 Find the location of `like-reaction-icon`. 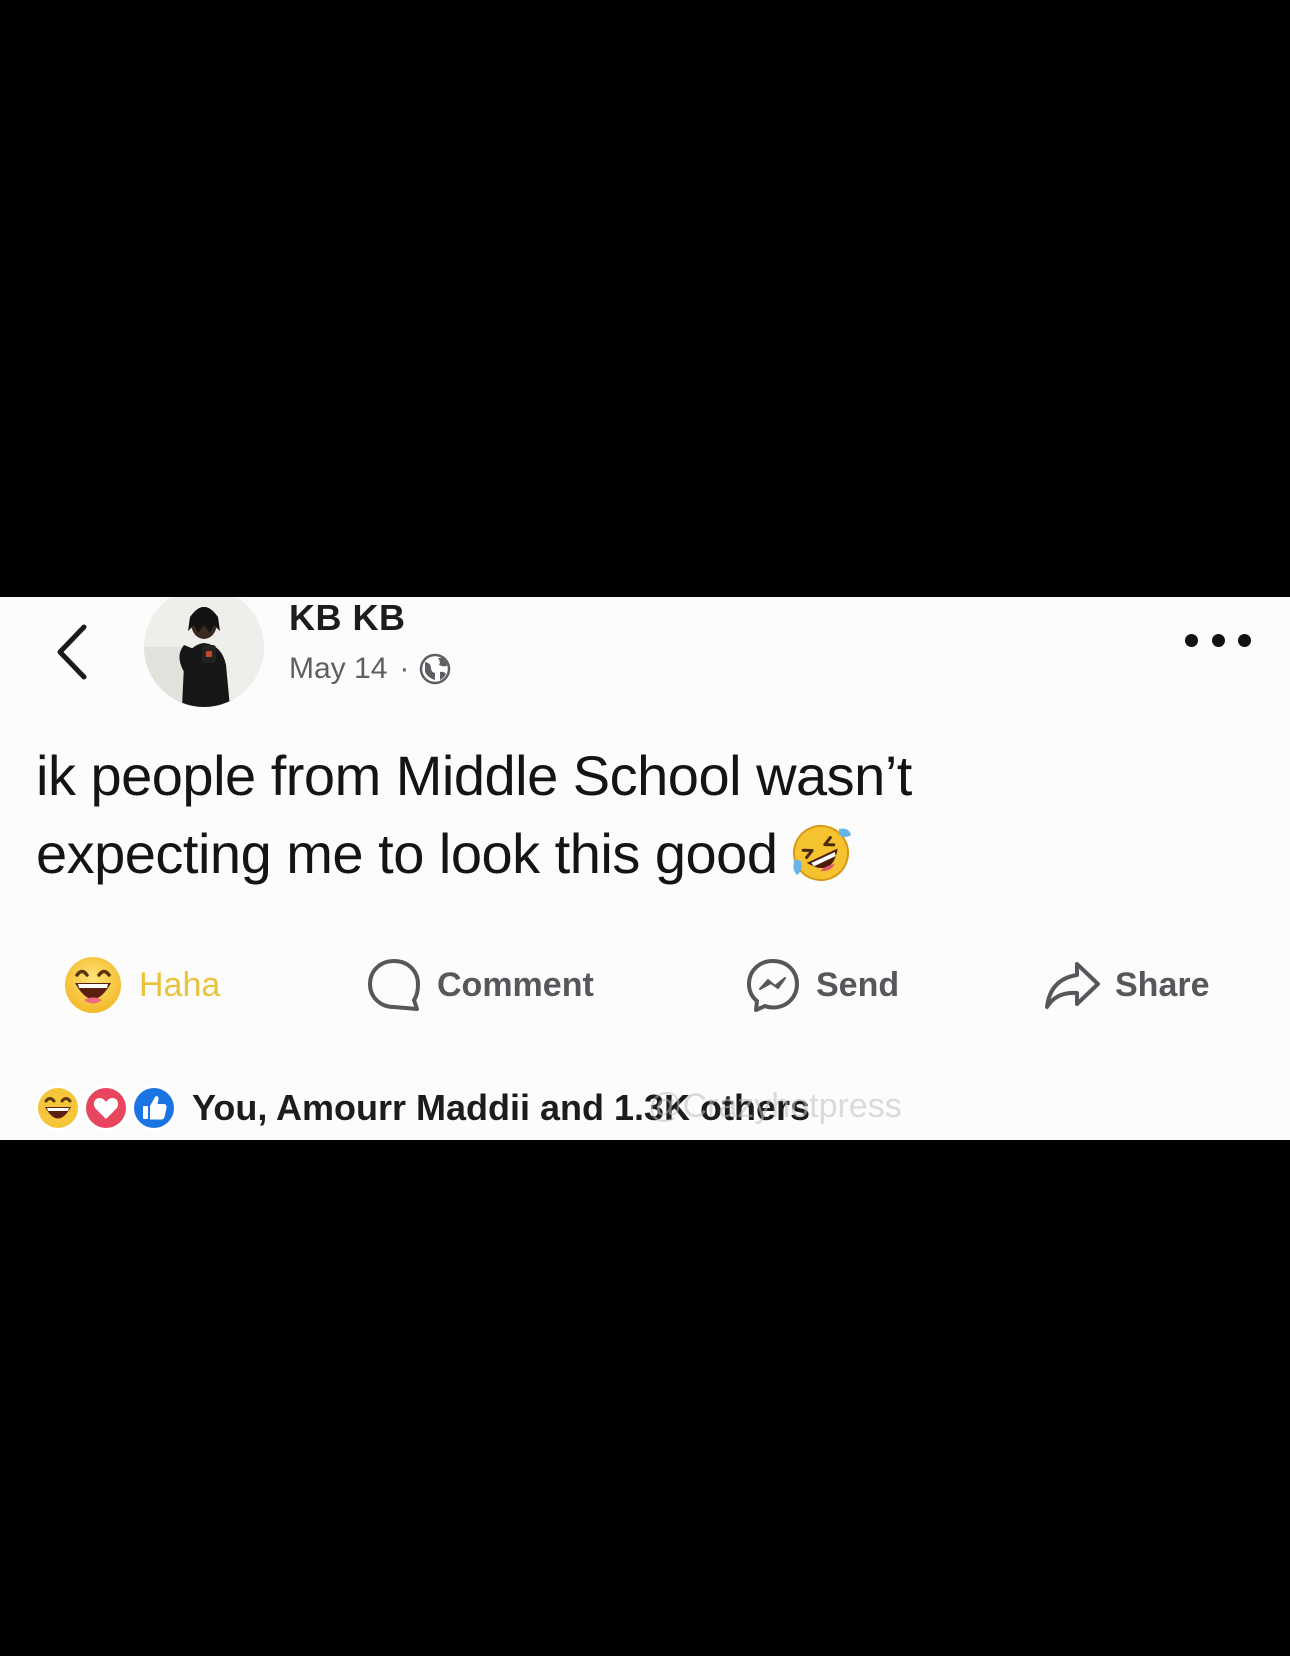

like-reaction-icon is located at coordinates (154, 1108).